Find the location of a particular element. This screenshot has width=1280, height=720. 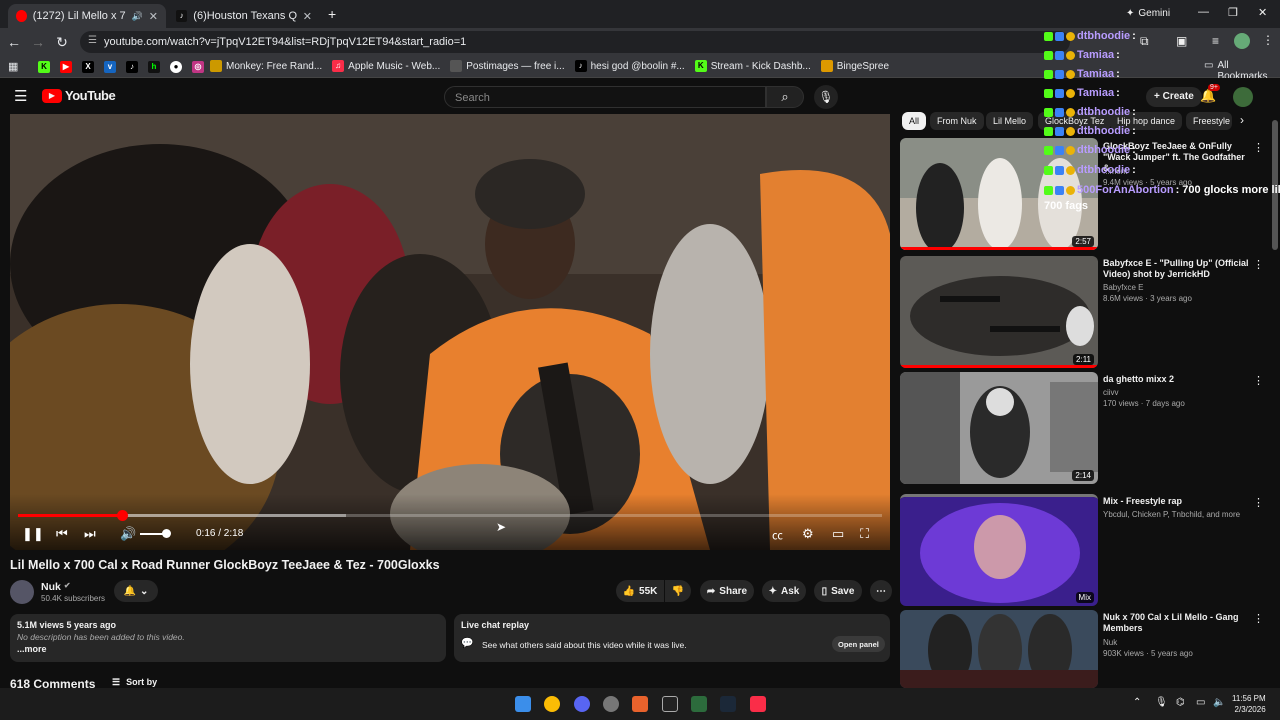

next-icon: ⏭ is located at coordinates (90, 534).